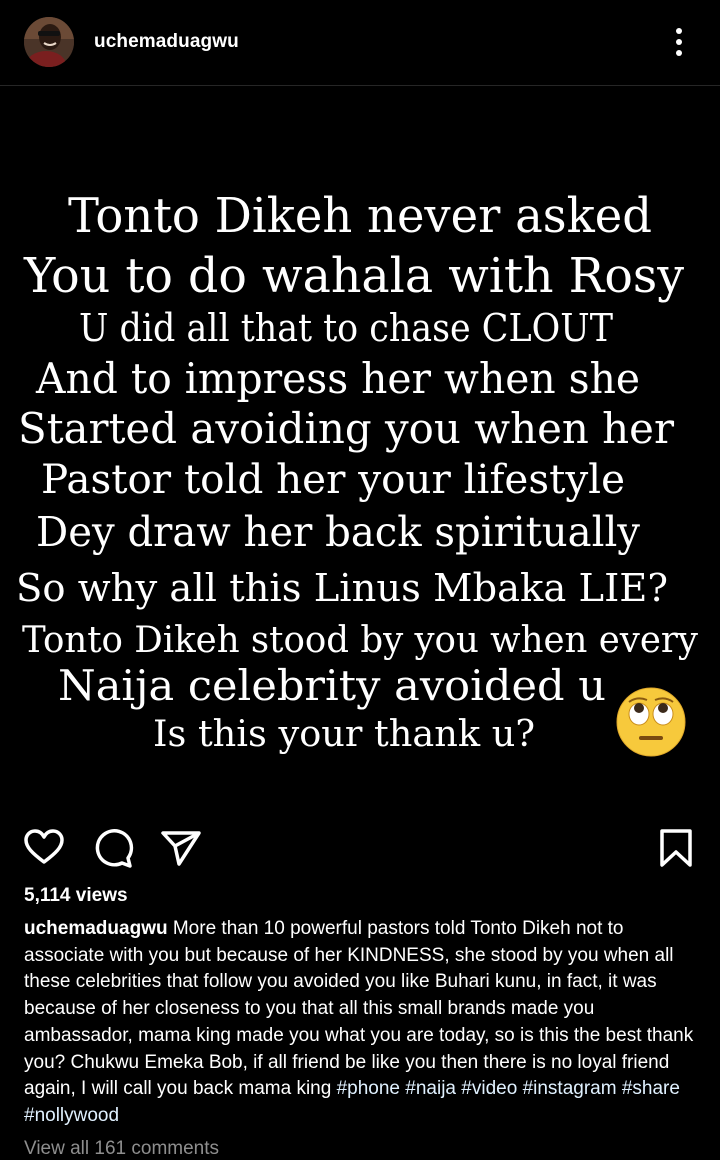  What do you see at coordinates (166, 42) in the screenshot?
I see `post-username: uchemaduagwu` at bounding box center [166, 42].